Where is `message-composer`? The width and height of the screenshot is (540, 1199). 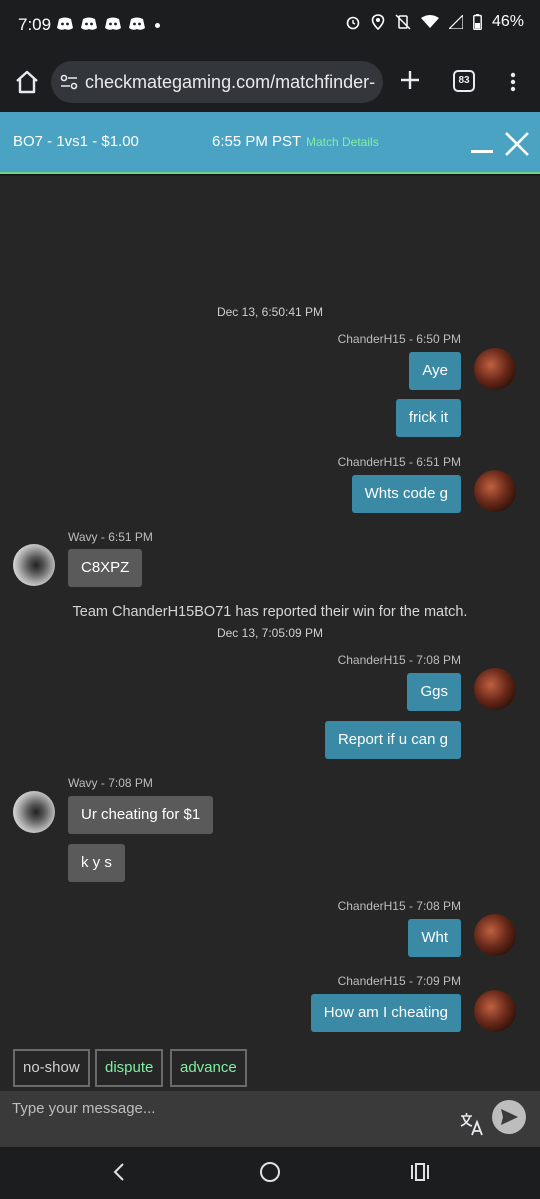 message-composer is located at coordinates (270, 1119).